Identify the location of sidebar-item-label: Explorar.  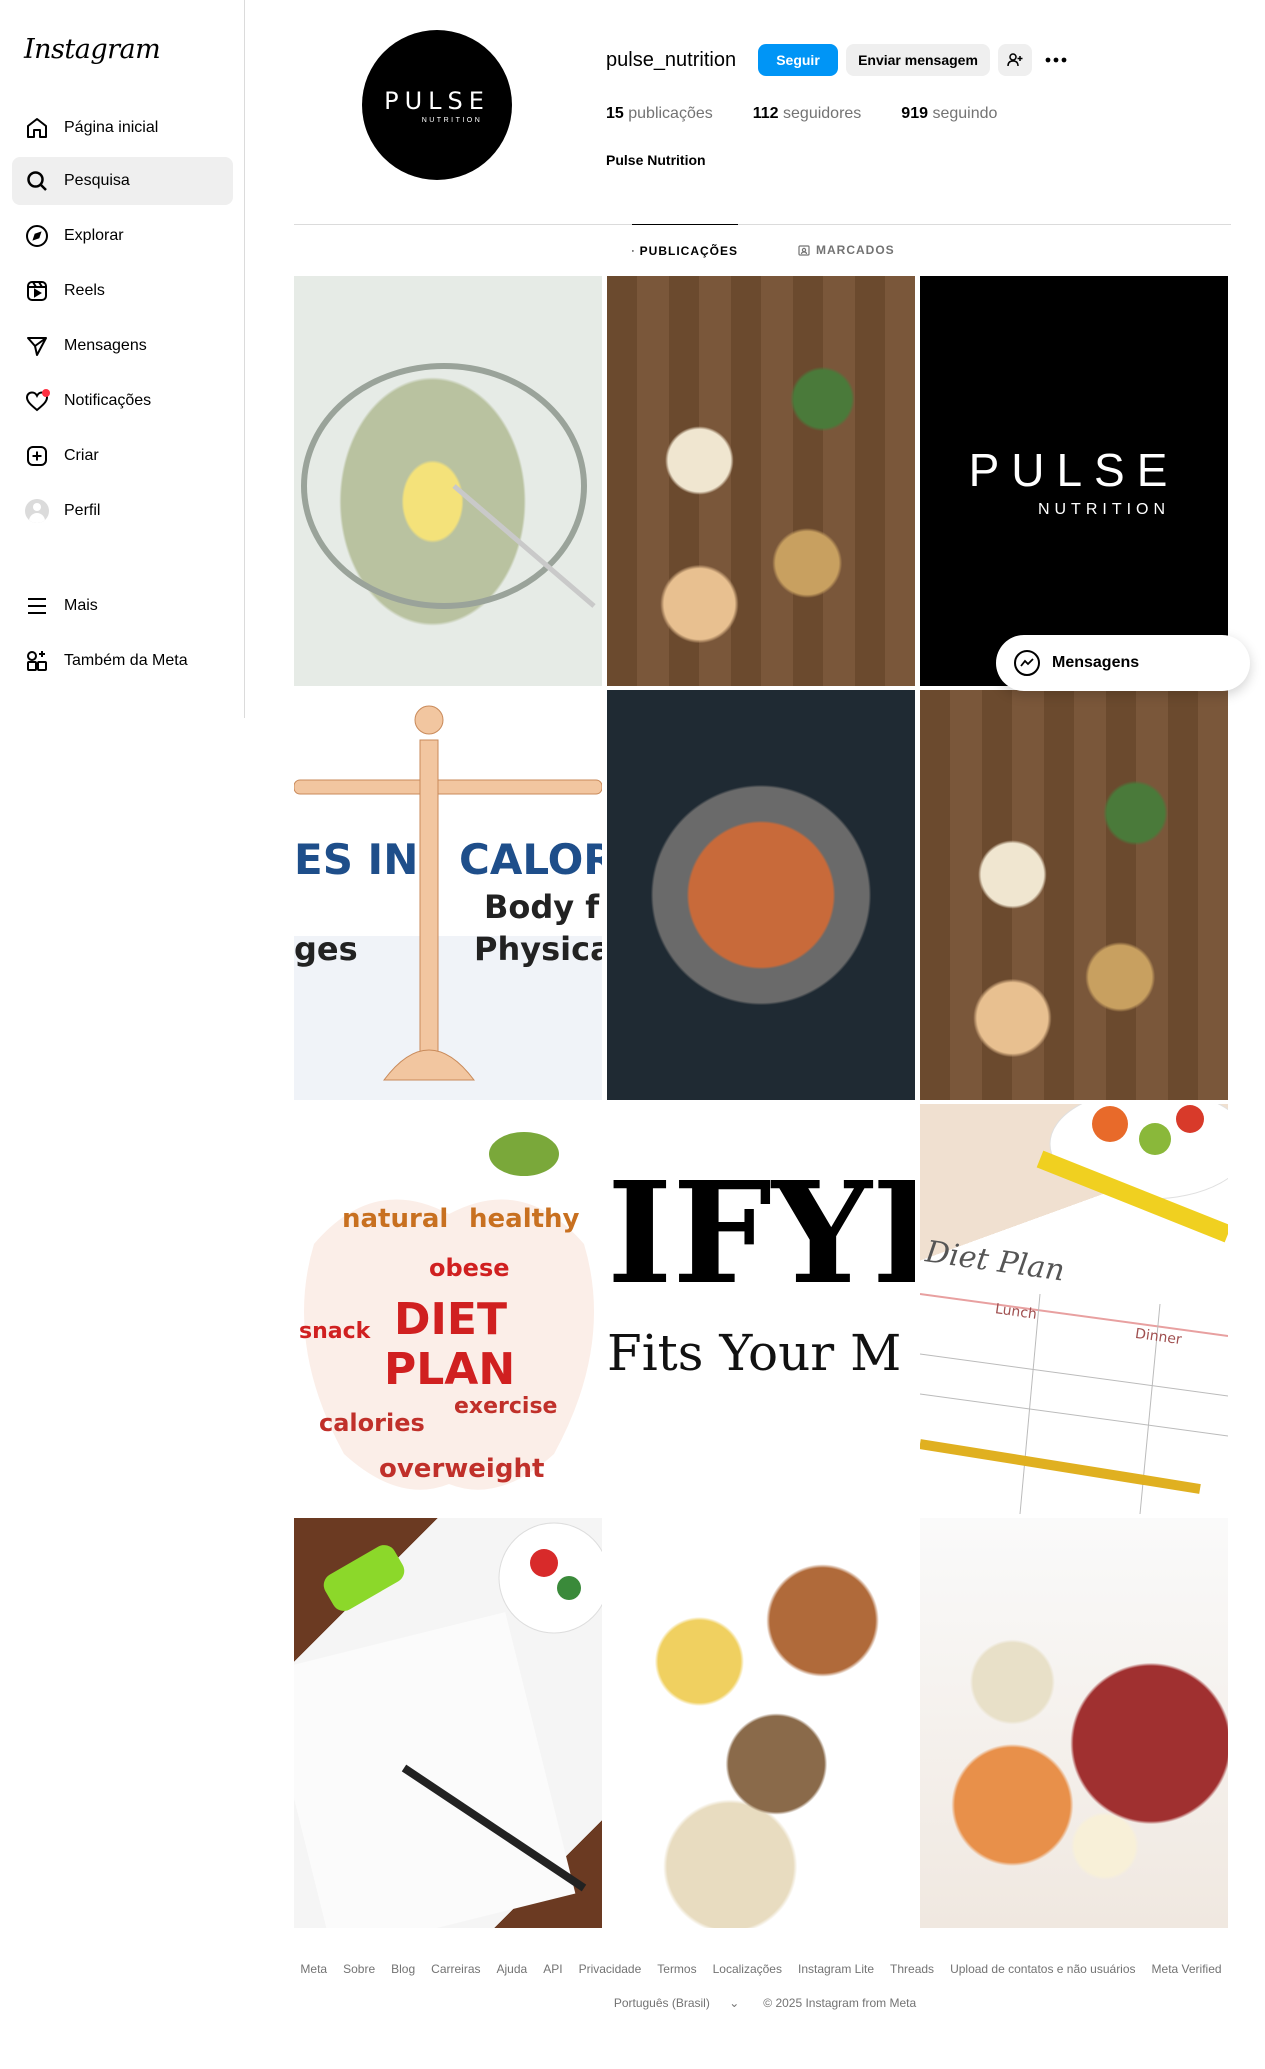
(94, 235).